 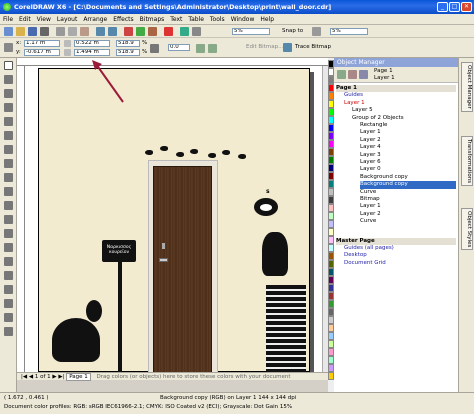 What do you see at coordinates (152, 31) in the screenshot?
I see `export-icon` at bounding box center [152, 31].